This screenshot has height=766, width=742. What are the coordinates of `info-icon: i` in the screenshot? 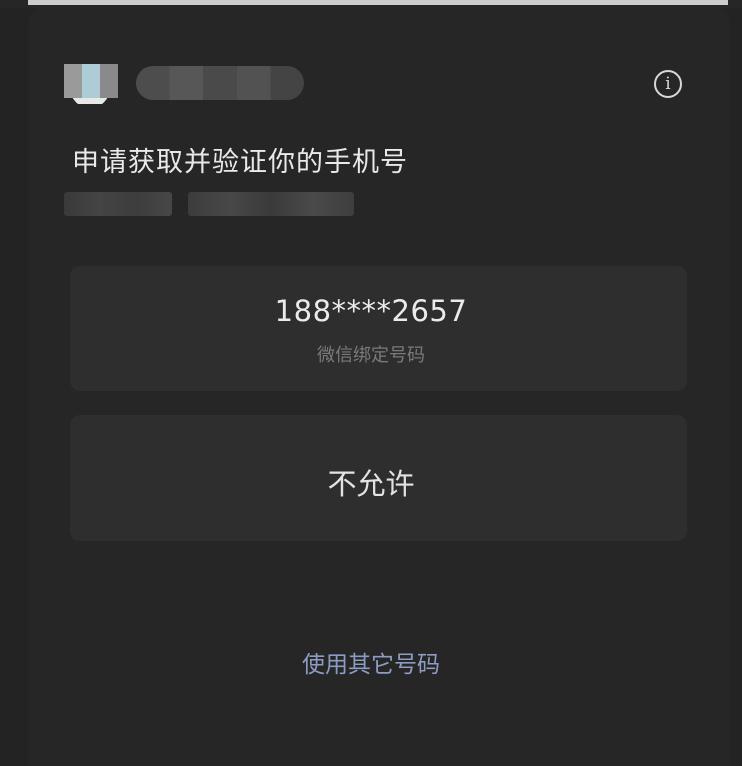 It's located at (668, 84).